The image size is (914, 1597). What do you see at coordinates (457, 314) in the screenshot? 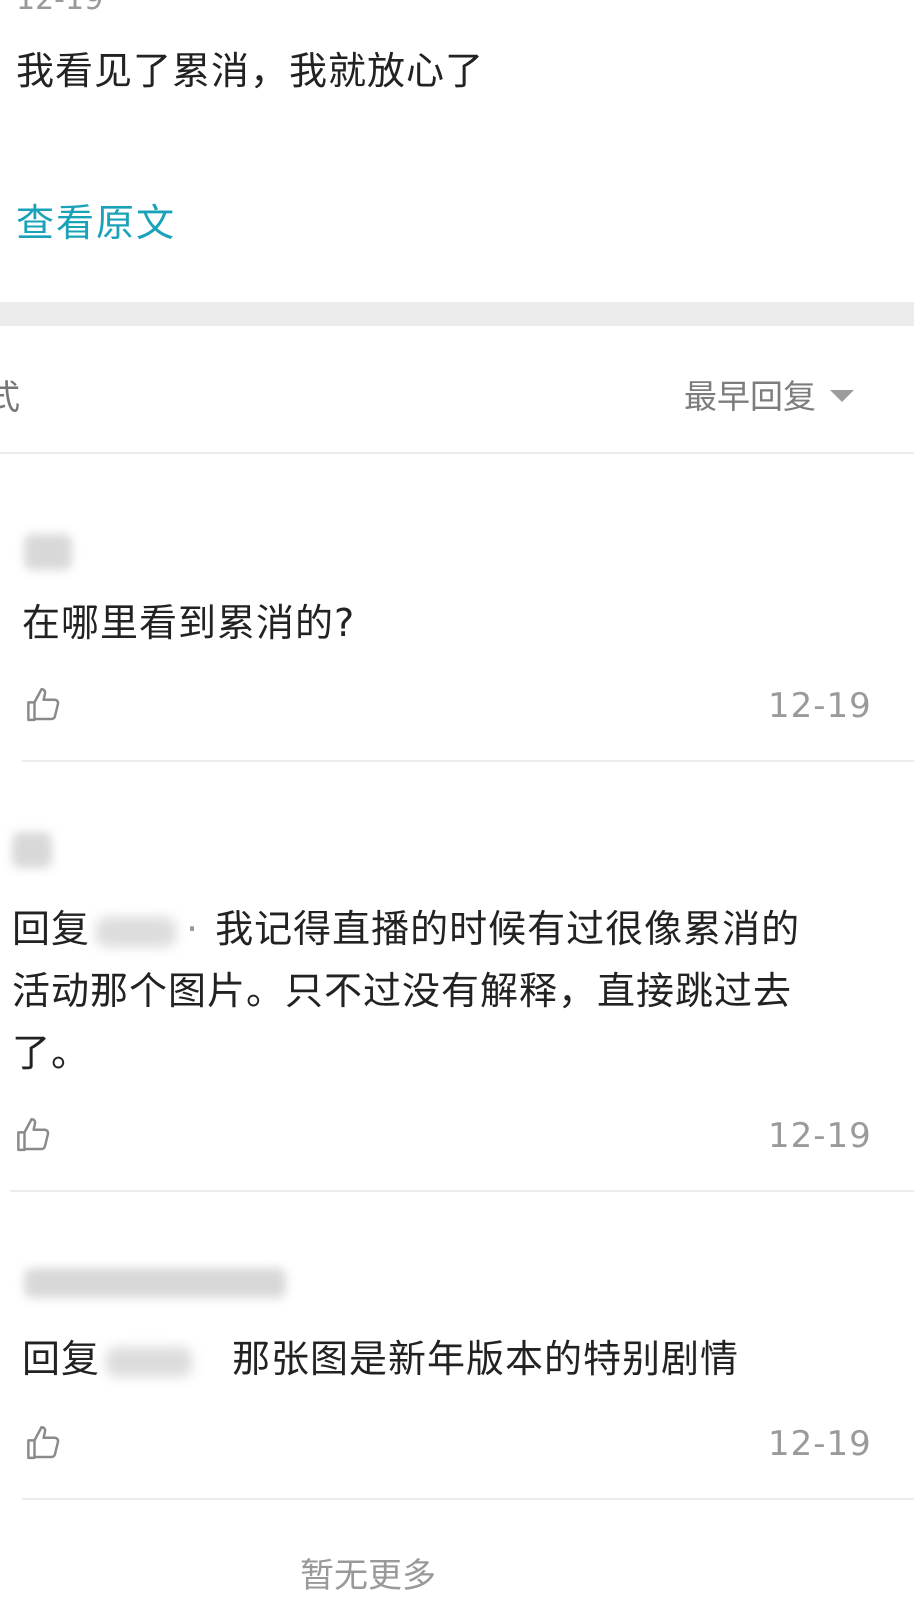
I see `section-divider` at bounding box center [457, 314].